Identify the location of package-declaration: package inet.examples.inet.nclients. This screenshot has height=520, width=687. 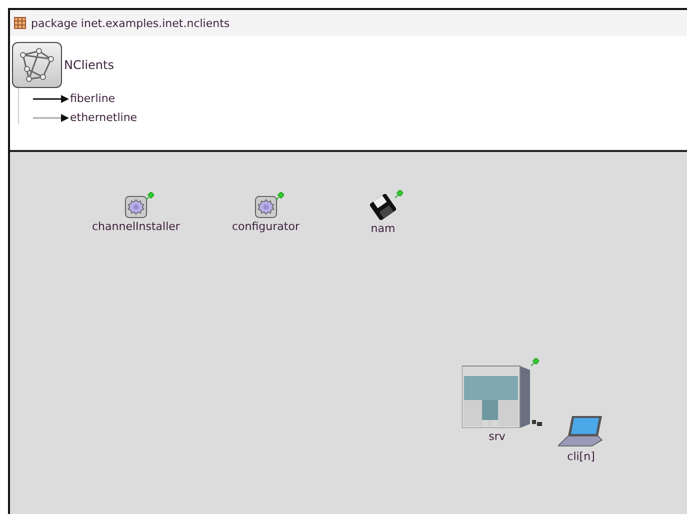
(130, 23).